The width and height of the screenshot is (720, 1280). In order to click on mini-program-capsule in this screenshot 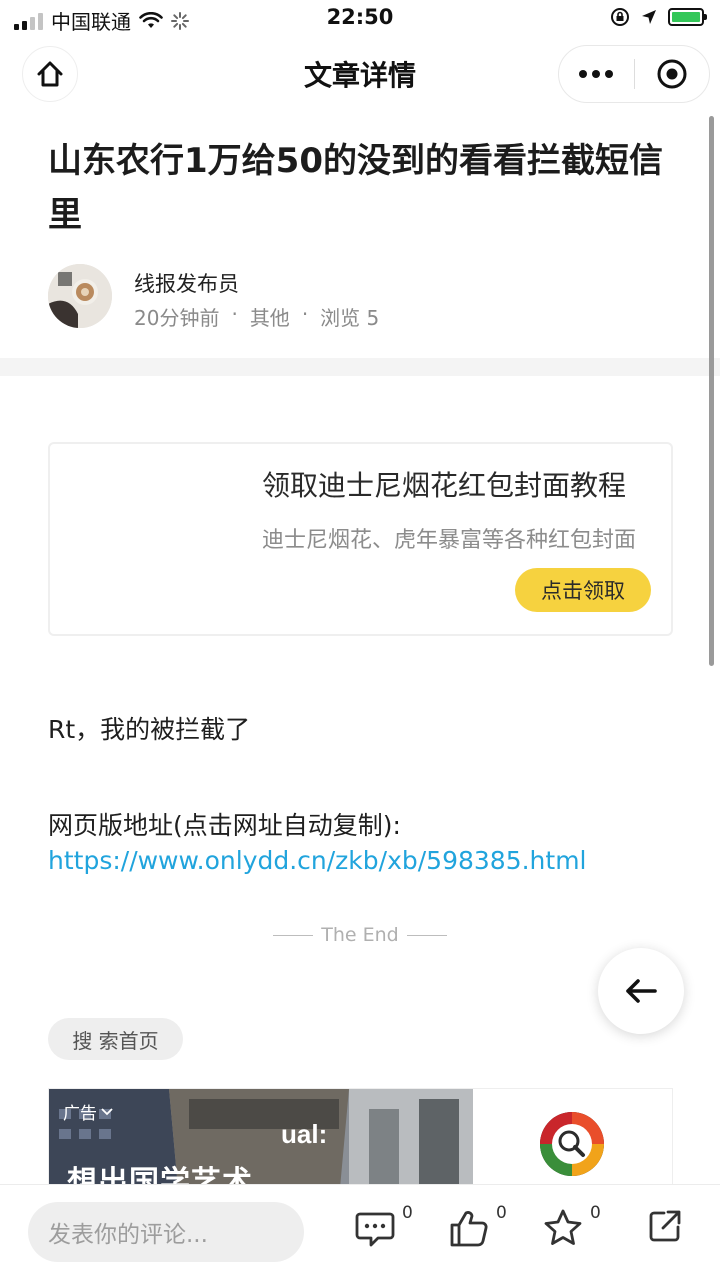, I will do `click(634, 74)`.